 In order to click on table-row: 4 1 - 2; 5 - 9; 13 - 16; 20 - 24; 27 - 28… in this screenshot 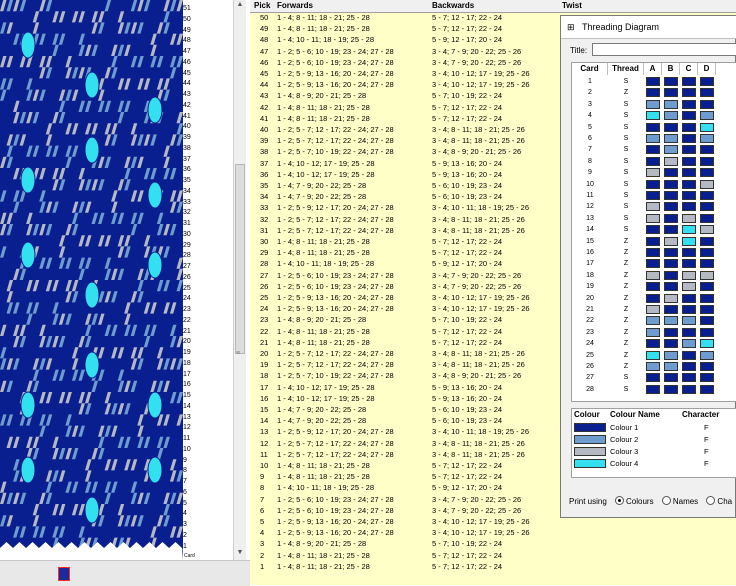, I will do `click(493, 532)`.